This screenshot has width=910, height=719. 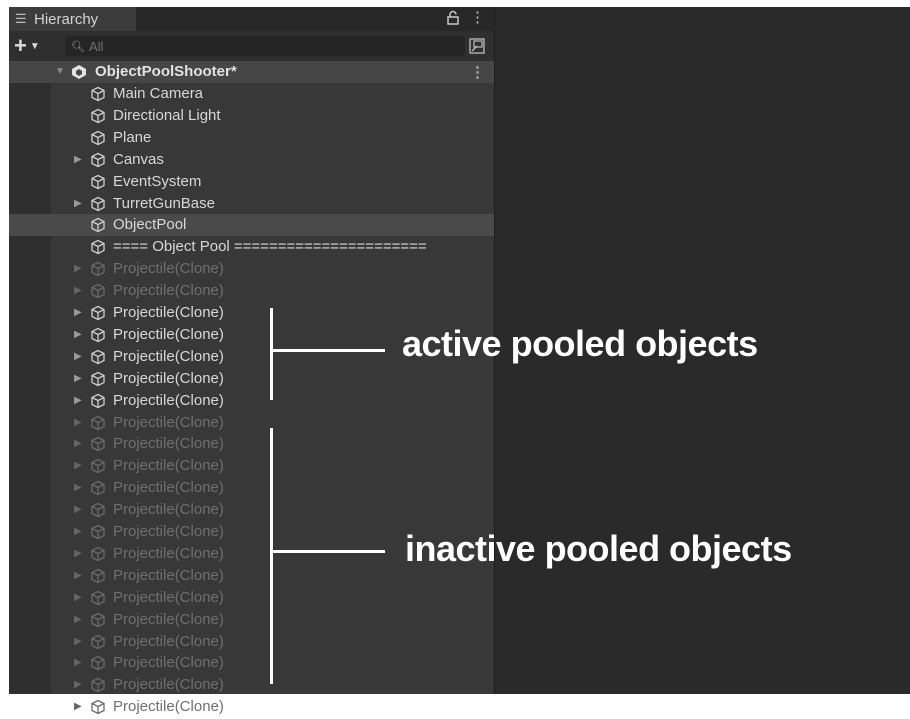 I want to click on create-button: + ▼, so click(x=34, y=46).